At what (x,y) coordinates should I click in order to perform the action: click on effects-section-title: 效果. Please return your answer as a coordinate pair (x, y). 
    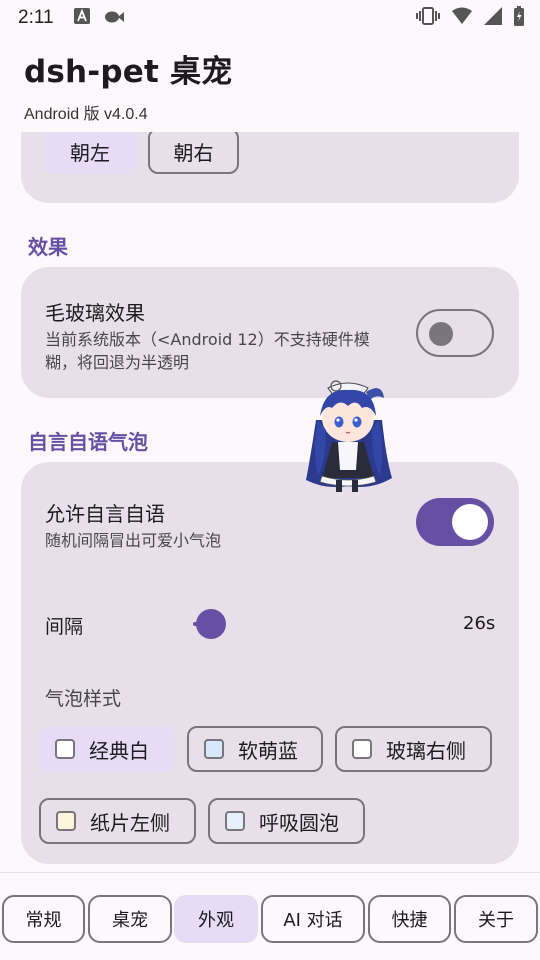
    Looking at the image, I should click on (48, 247).